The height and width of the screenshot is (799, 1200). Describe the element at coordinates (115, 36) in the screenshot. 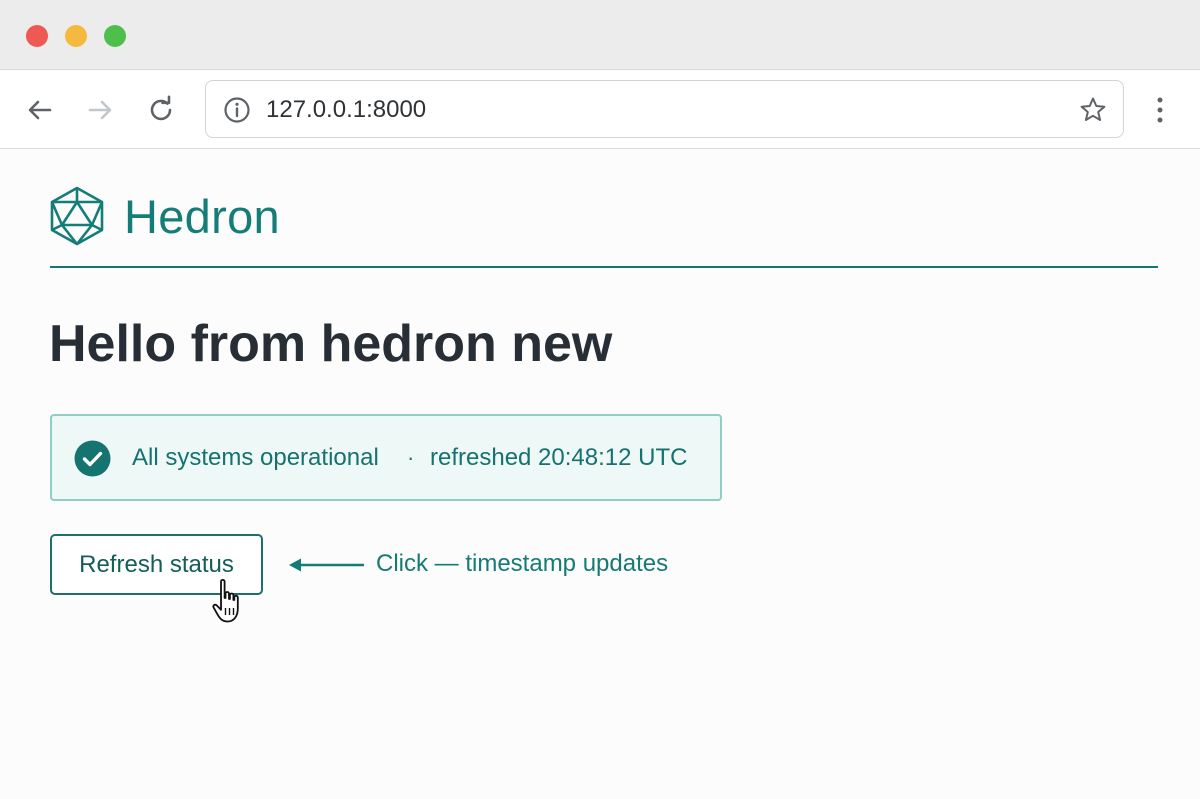

I see `maximize-window-button` at that location.